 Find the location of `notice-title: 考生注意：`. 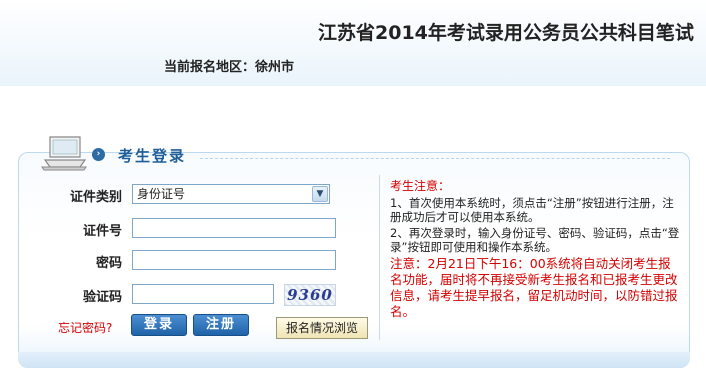

notice-title: 考生注意： is located at coordinates (420, 186).